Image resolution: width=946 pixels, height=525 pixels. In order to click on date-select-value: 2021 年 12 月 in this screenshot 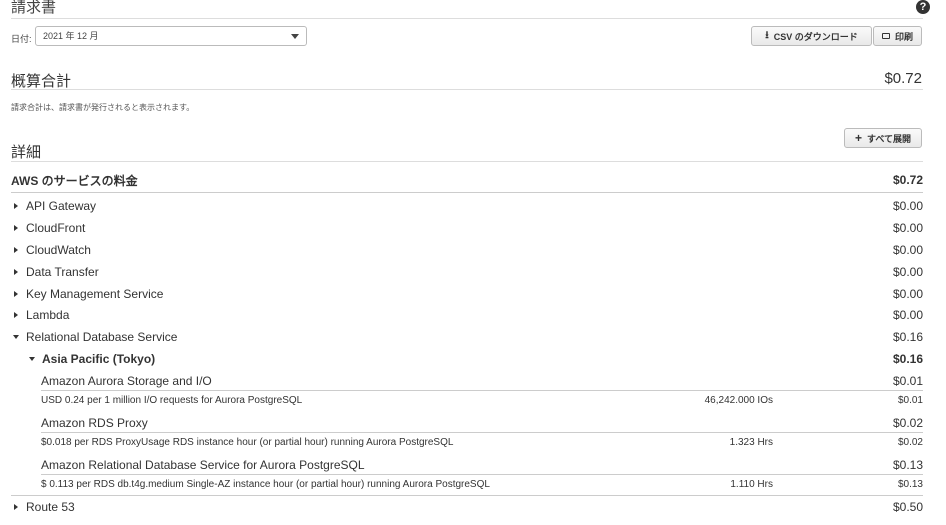, I will do `click(71, 36)`.